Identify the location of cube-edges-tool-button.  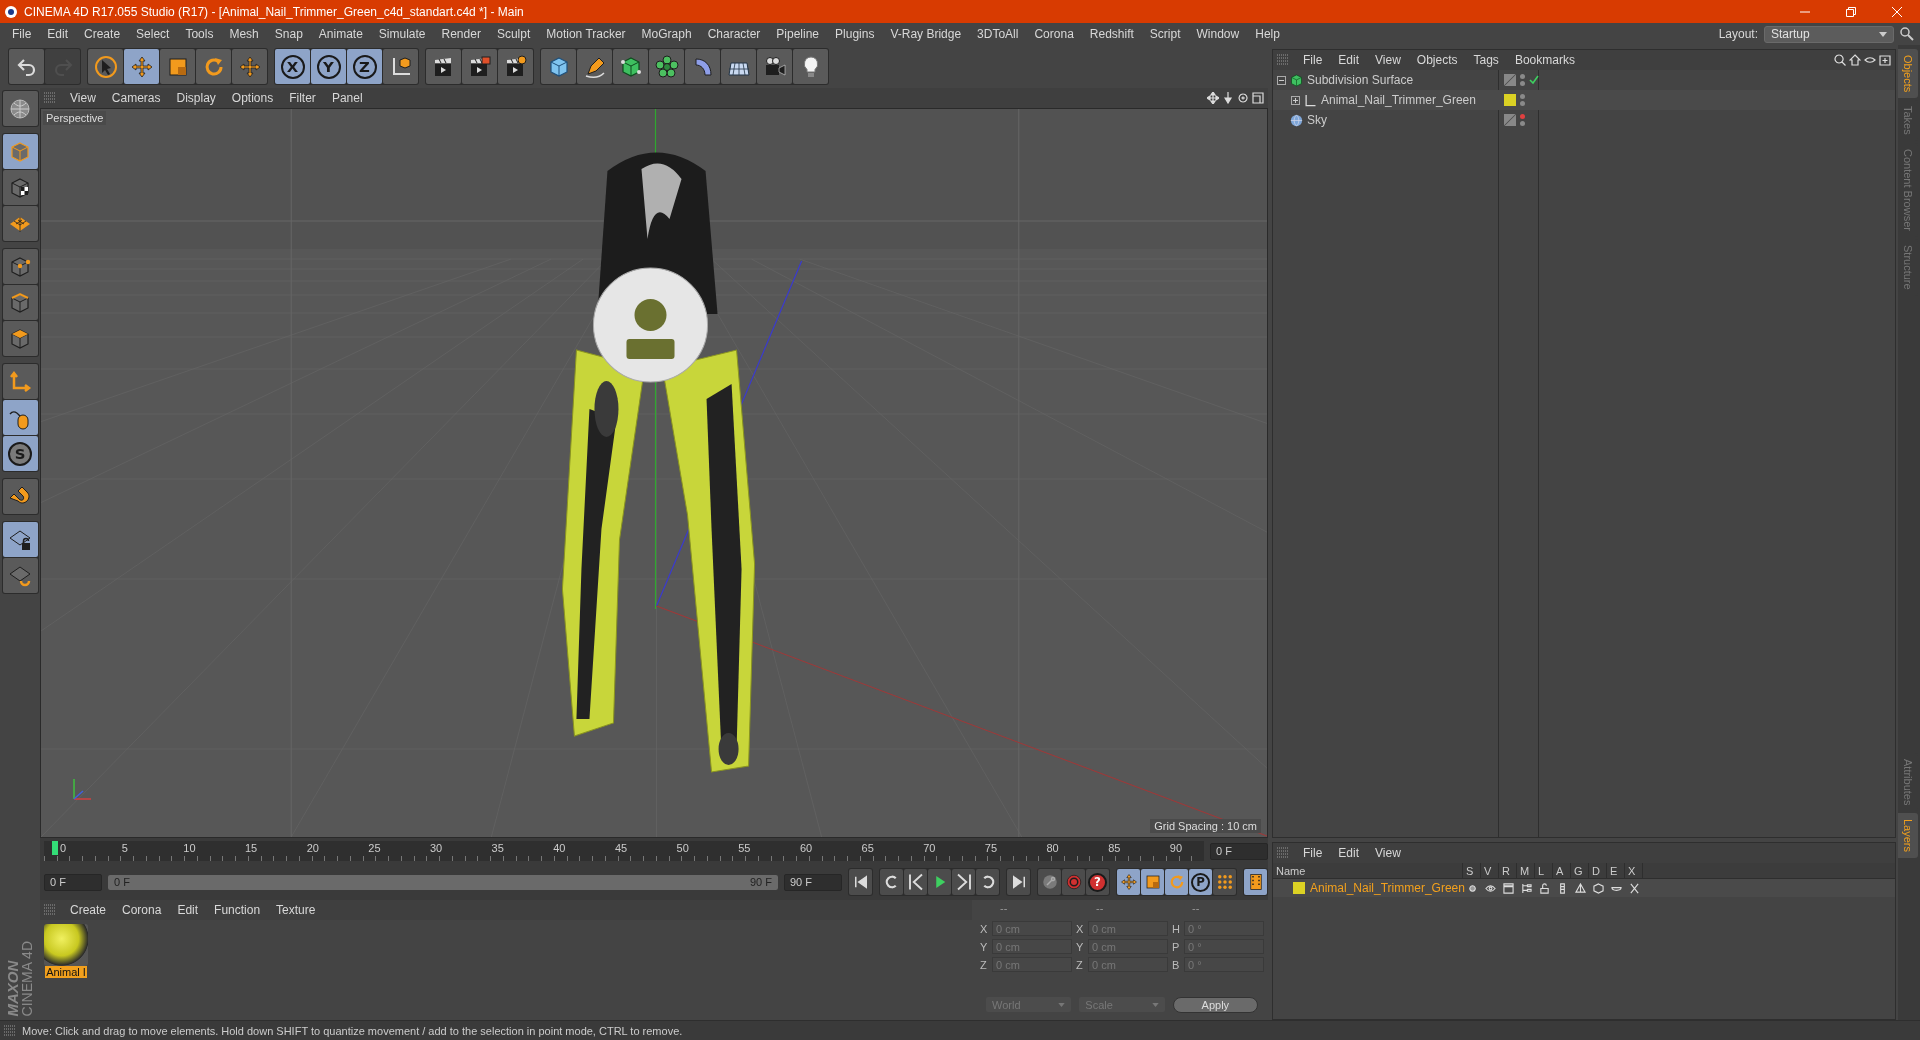
(20, 302).